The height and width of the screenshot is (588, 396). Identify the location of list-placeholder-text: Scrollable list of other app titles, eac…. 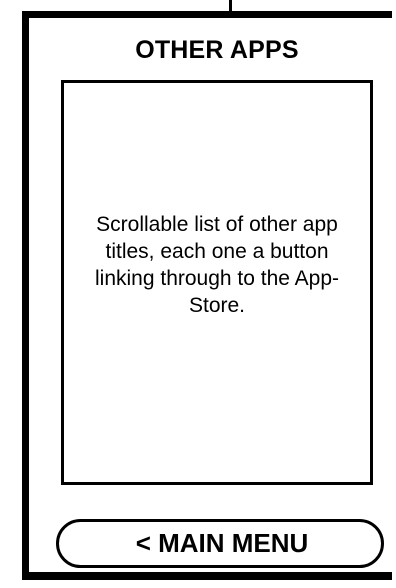
(216, 264).